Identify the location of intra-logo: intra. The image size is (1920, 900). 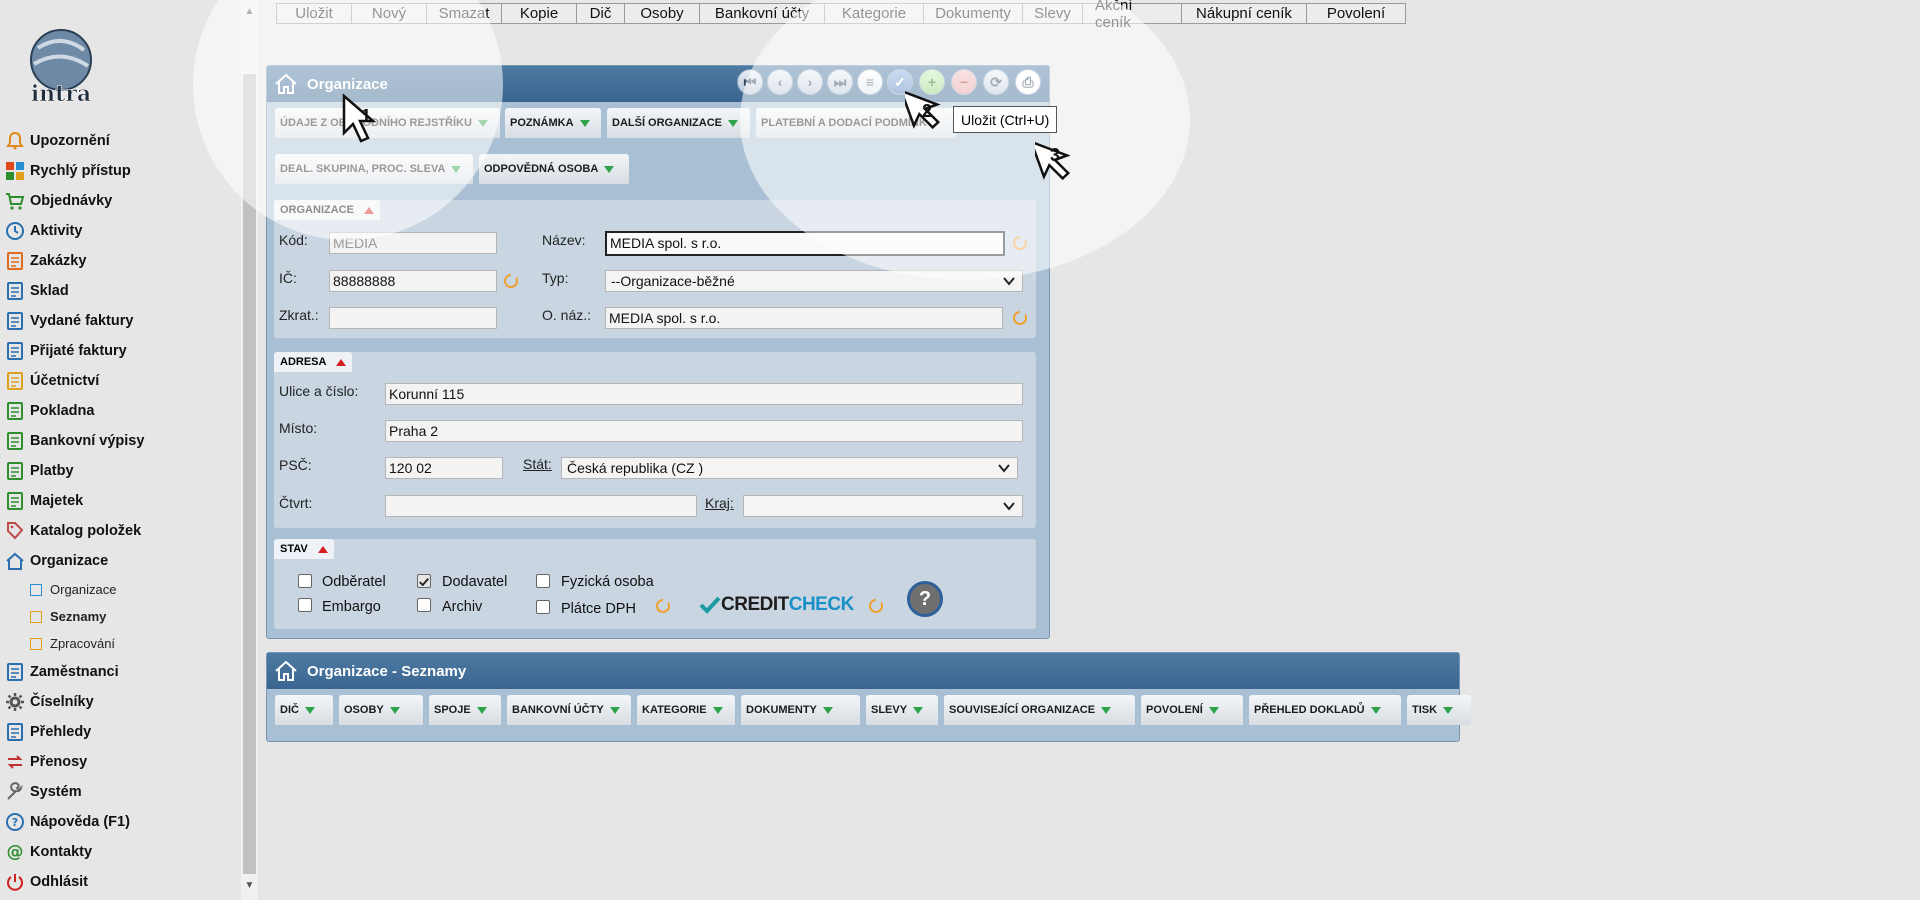
(61, 67).